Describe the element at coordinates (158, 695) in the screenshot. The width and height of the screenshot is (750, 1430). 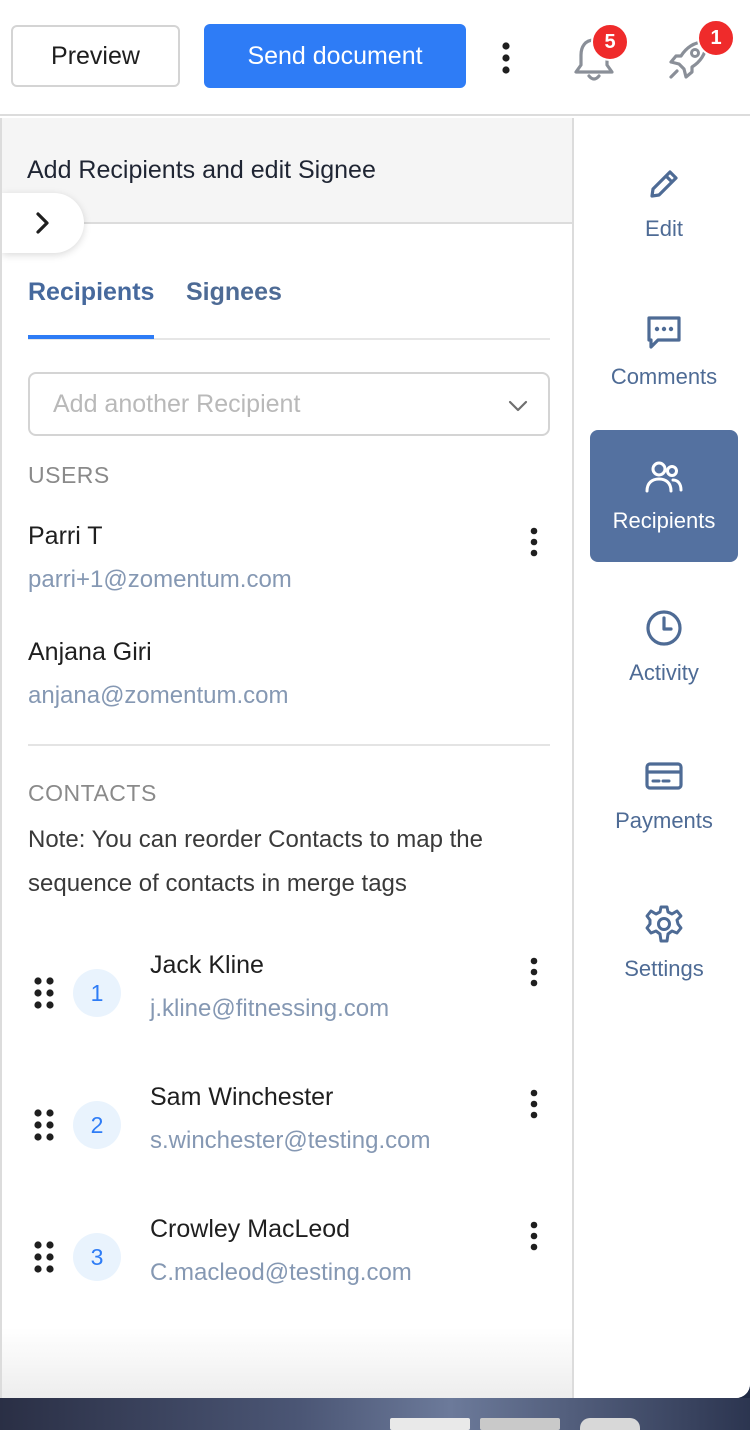
I see `user-email: anjana@zomentum.com` at that location.